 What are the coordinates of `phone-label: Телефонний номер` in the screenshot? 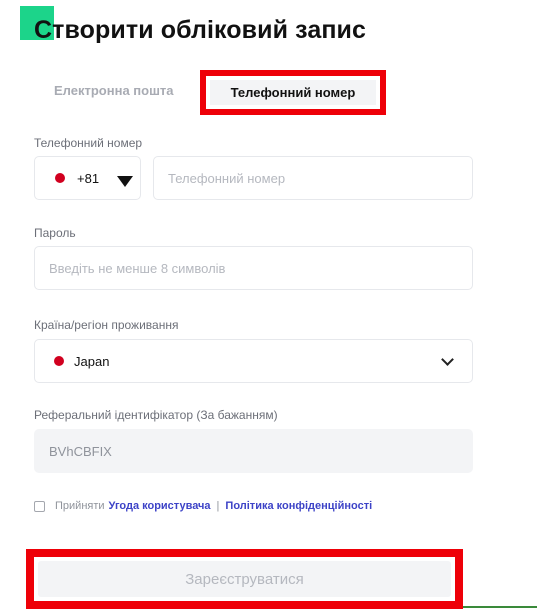 It's located at (88, 143).